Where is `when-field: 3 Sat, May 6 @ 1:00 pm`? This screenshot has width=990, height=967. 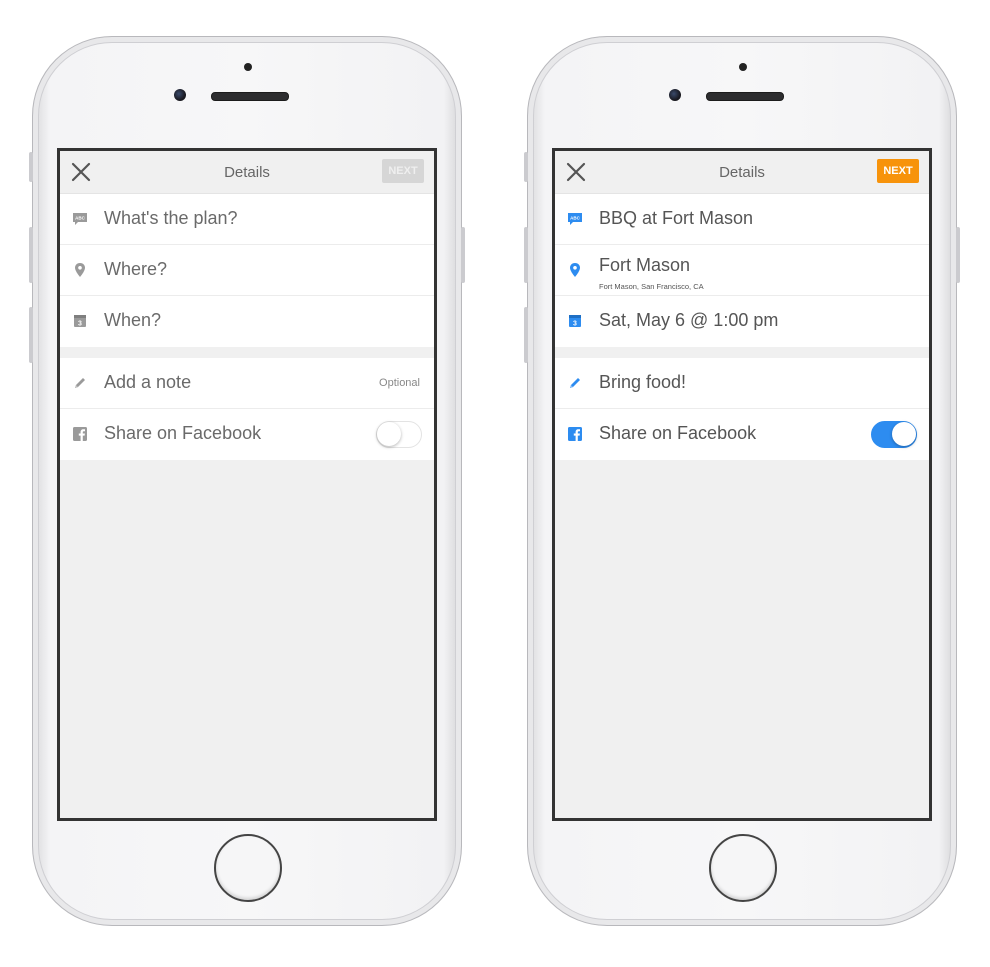 when-field: 3 Sat, May 6 @ 1:00 pm is located at coordinates (742, 321).